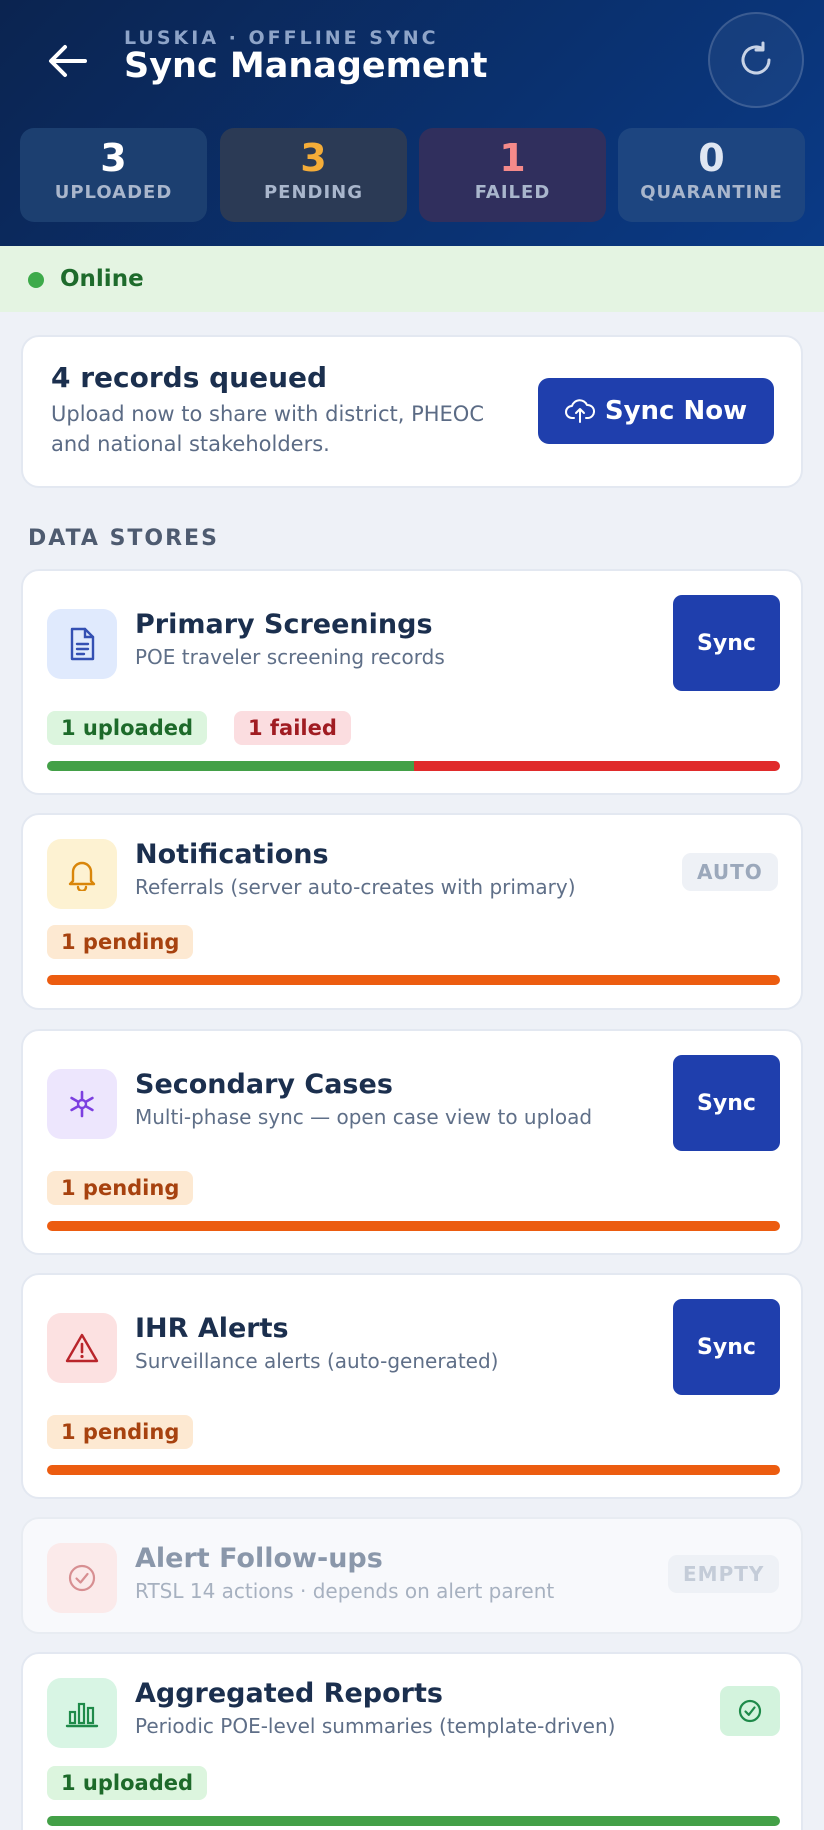  What do you see at coordinates (306, 66) in the screenshot?
I see `page-title: Sync Management` at bounding box center [306, 66].